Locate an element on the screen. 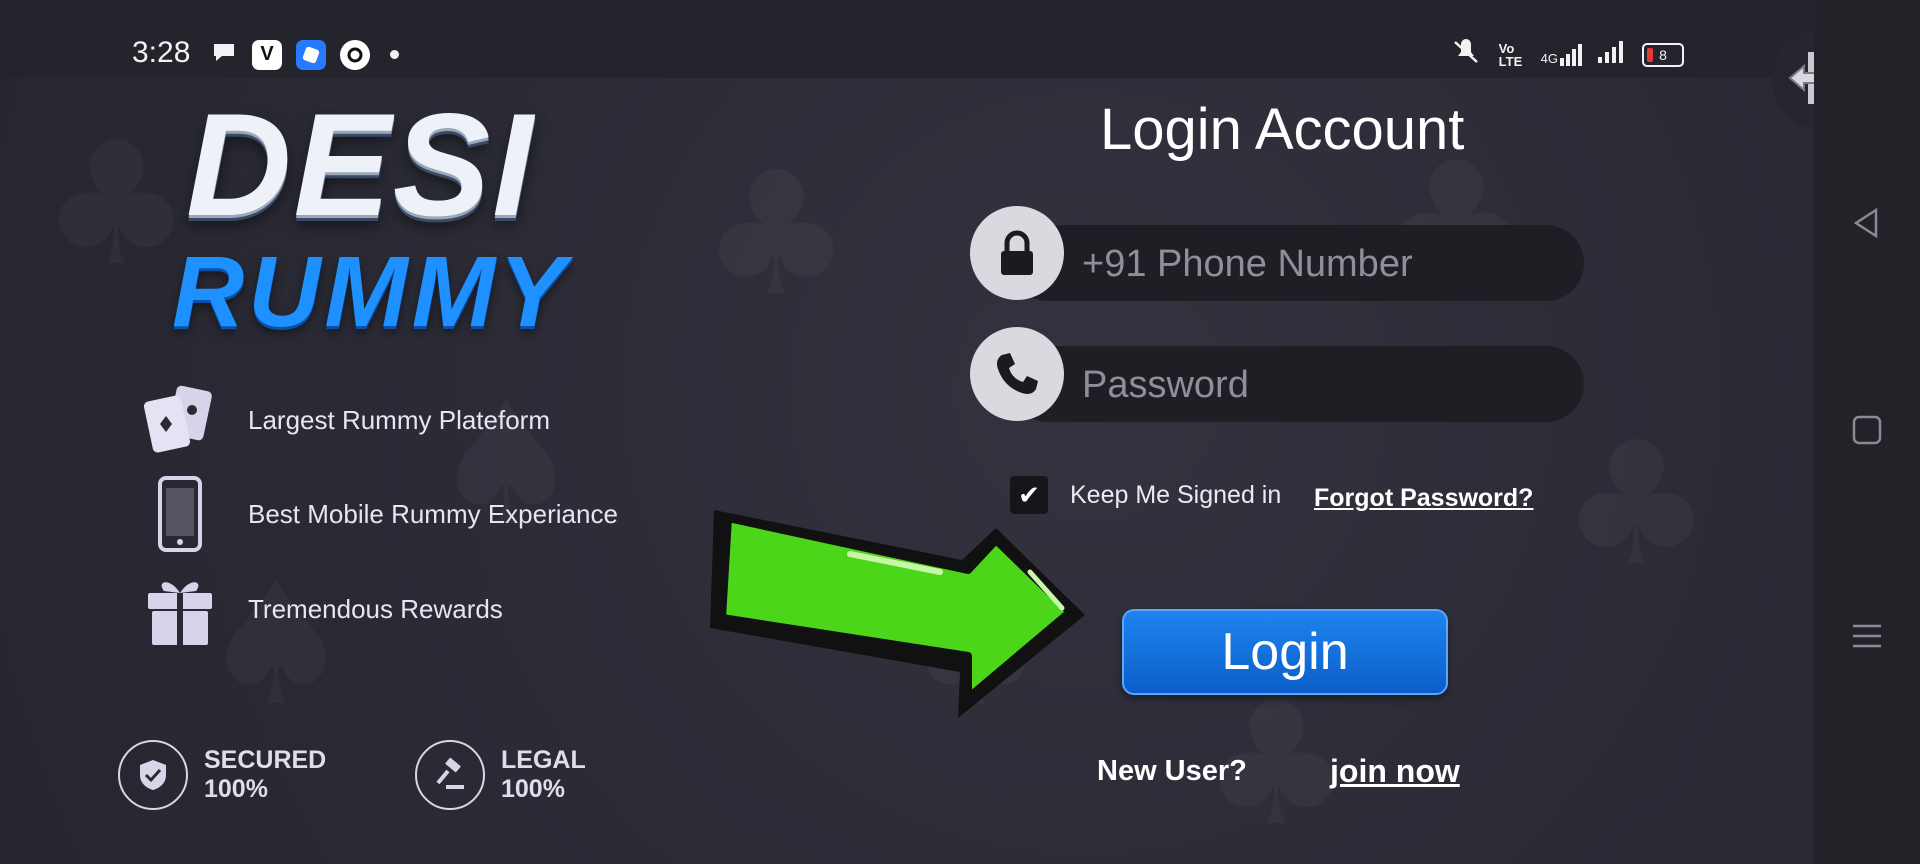 The width and height of the screenshot is (1920, 864). secured-badge: SECURED 100% is located at coordinates (222, 775).